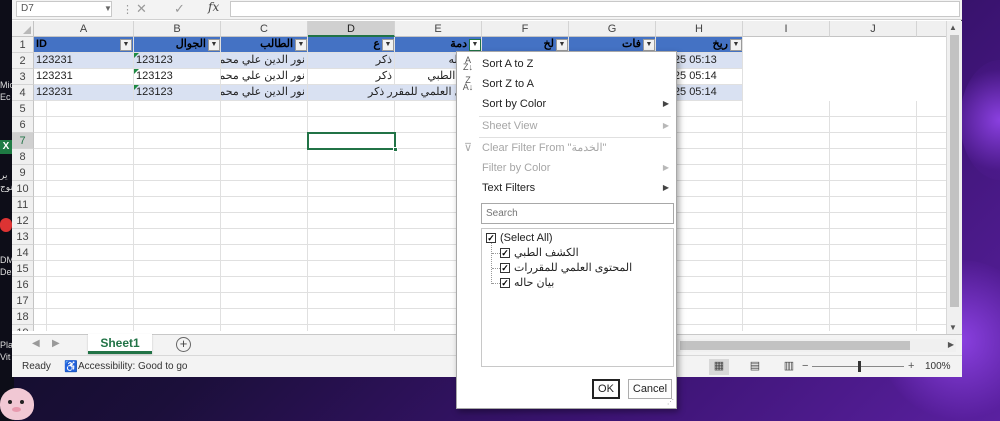 The width and height of the screenshot is (1000, 421). What do you see at coordinates (141, 9) in the screenshot?
I see `cancel-entry-icon: ✕` at bounding box center [141, 9].